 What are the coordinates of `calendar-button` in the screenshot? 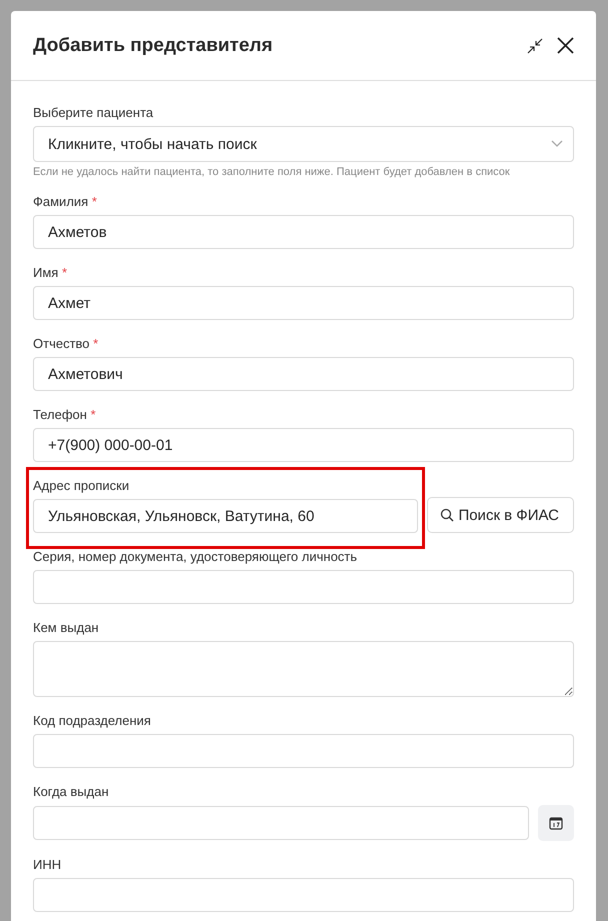 It's located at (556, 823).